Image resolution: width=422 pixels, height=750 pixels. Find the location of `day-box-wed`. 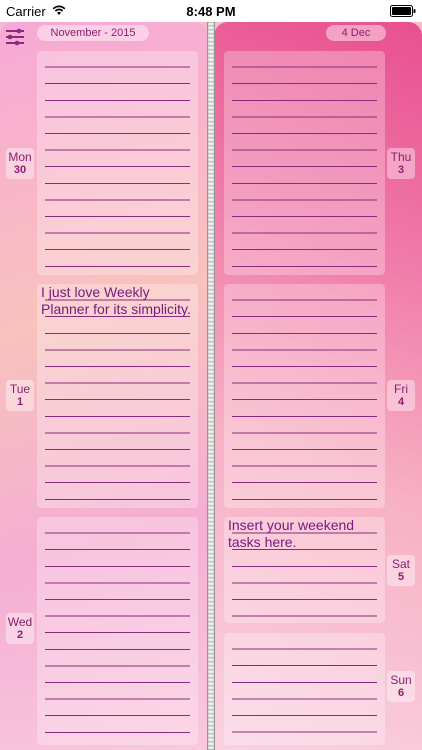

day-box-wed is located at coordinates (117, 631).